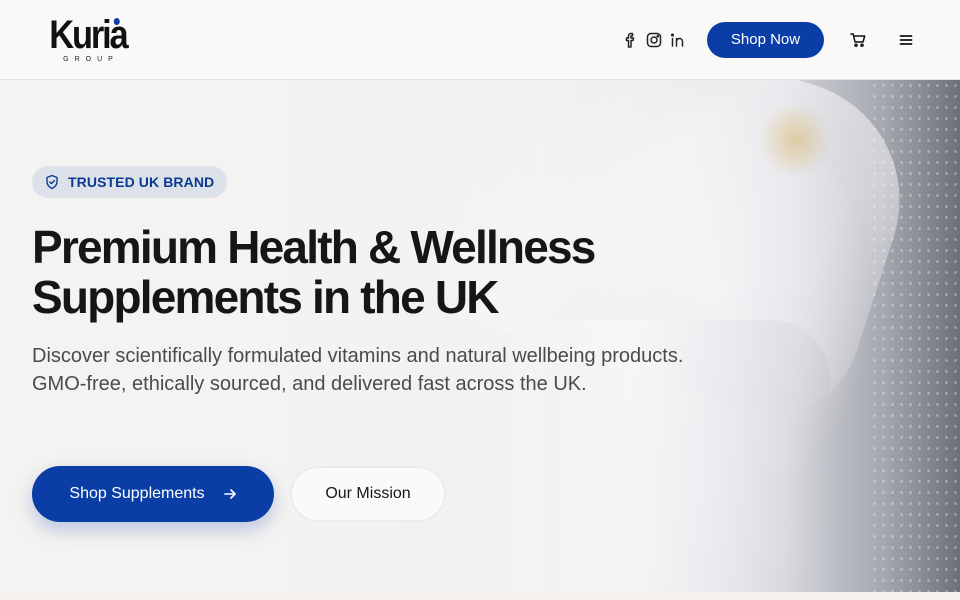 This screenshot has width=960, height=600. Describe the element at coordinates (765, 39) in the screenshot. I see `shop-now-button: Shop Now` at that location.